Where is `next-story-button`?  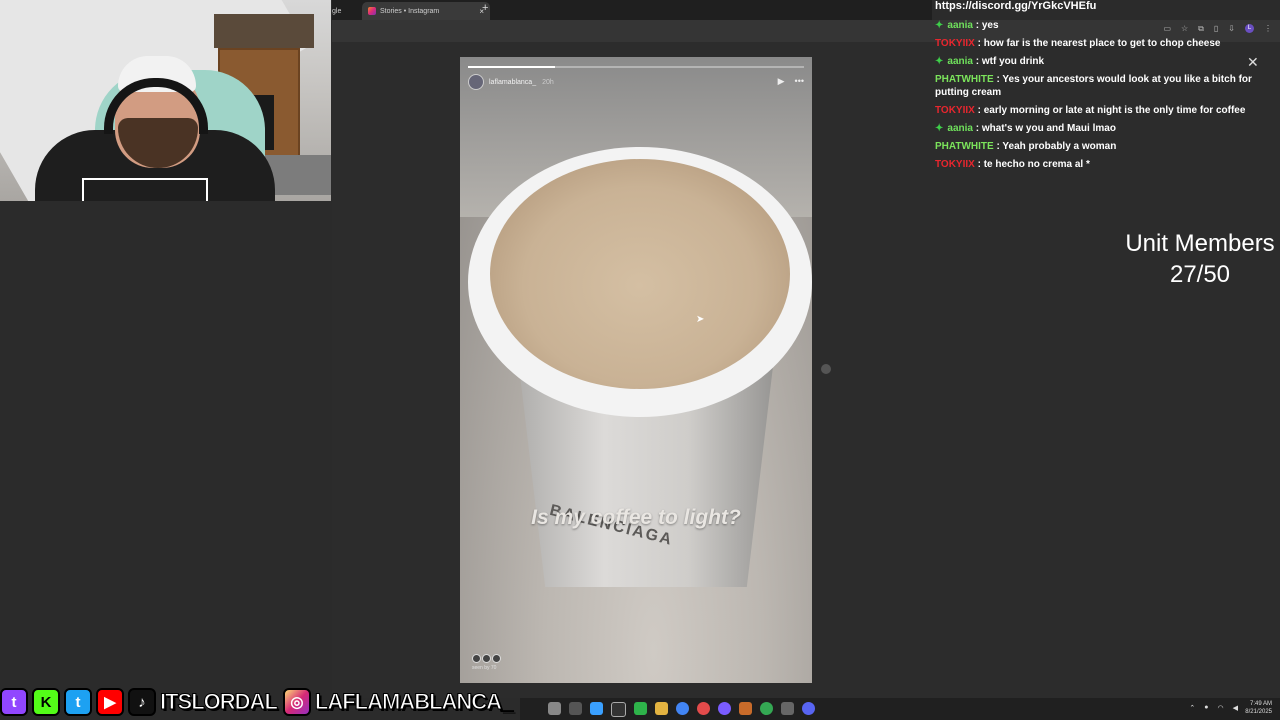 next-story-button is located at coordinates (826, 369).